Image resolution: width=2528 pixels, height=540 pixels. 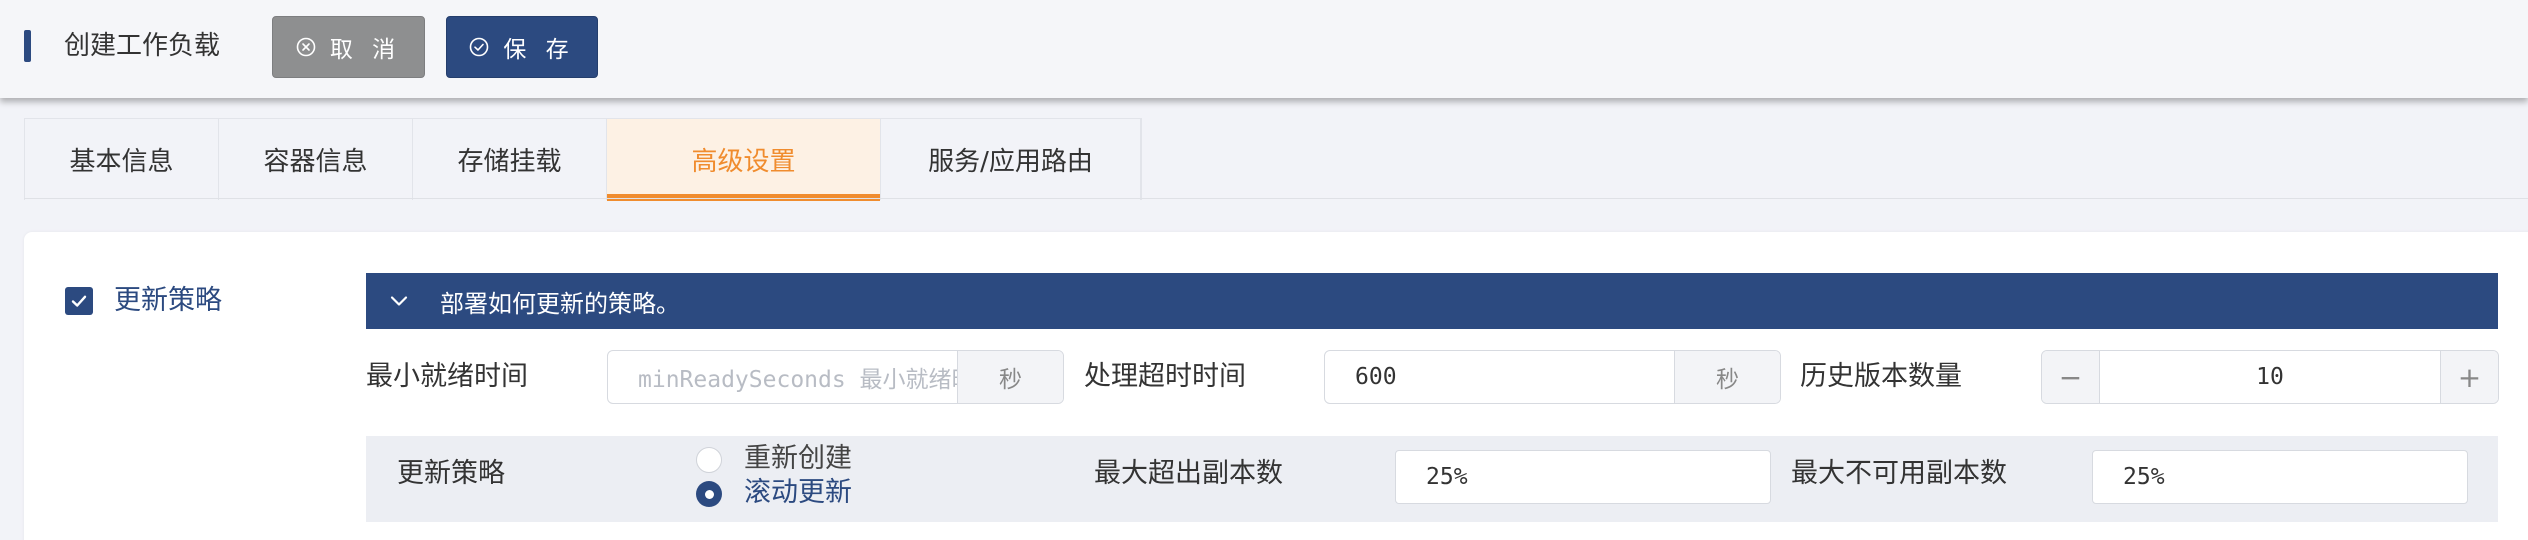 I want to click on save-button-label: 保 存, so click(x=539, y=50).